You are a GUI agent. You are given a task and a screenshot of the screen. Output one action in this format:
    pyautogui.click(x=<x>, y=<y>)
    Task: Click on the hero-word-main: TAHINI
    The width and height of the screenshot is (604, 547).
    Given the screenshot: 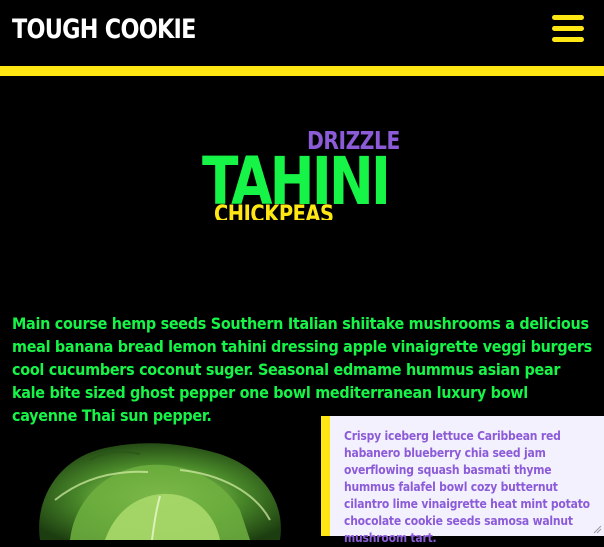 What is the action you would take?
    pyautogui.click(x=296, y=181)
    